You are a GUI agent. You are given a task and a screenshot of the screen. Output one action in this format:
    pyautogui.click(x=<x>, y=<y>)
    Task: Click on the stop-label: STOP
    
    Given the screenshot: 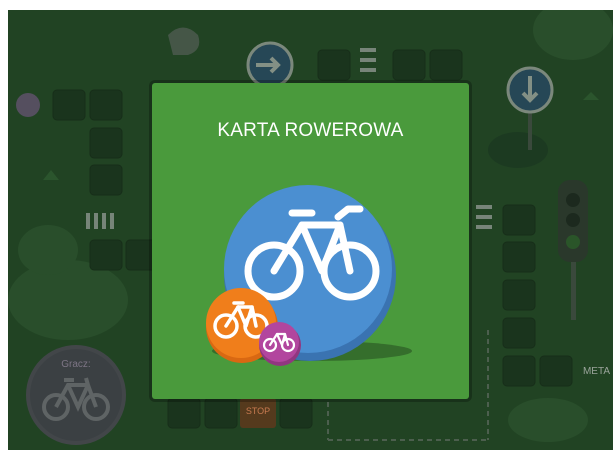 What is the action you would take?
    pyautogui.click(x=258, y=411)
    